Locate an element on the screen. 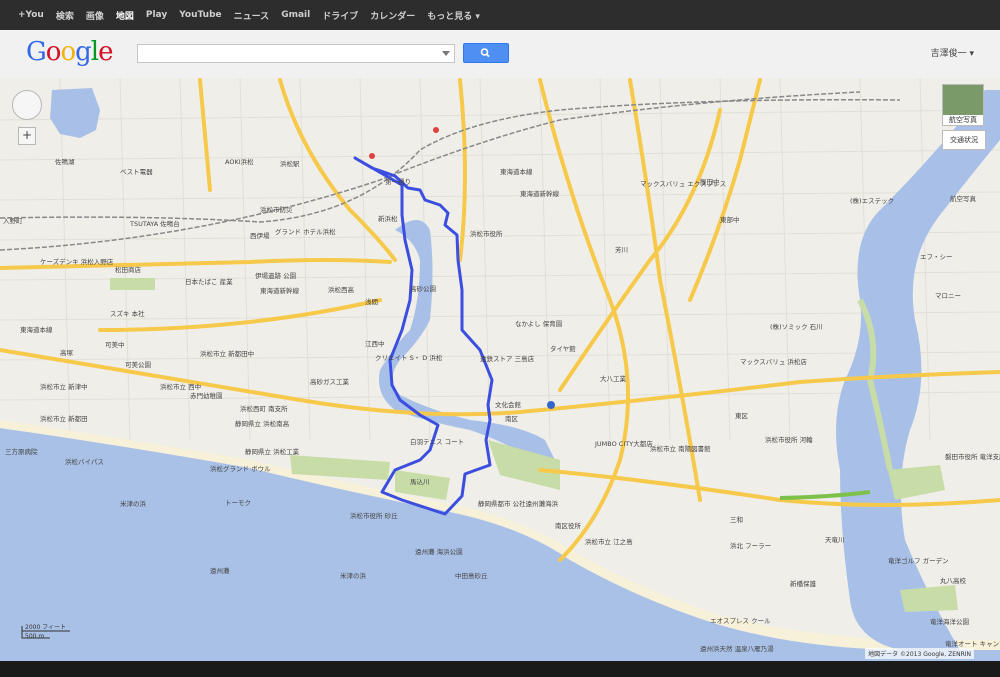 The width and height of the screenshot is (1000, 677). map-place-label: 竜洋海洋公園 is located at coordinates (949, 621).